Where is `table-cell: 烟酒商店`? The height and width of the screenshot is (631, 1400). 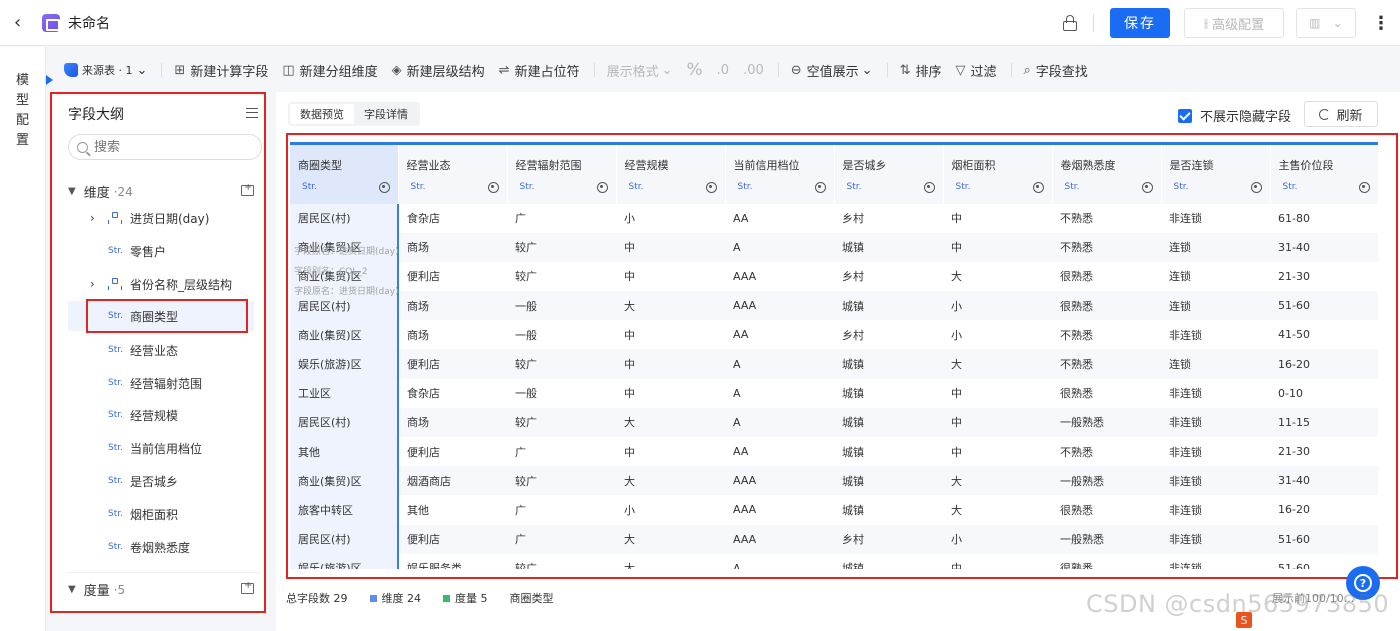
table-cell: 烟酒商店 is located at coordinates (452, 481).